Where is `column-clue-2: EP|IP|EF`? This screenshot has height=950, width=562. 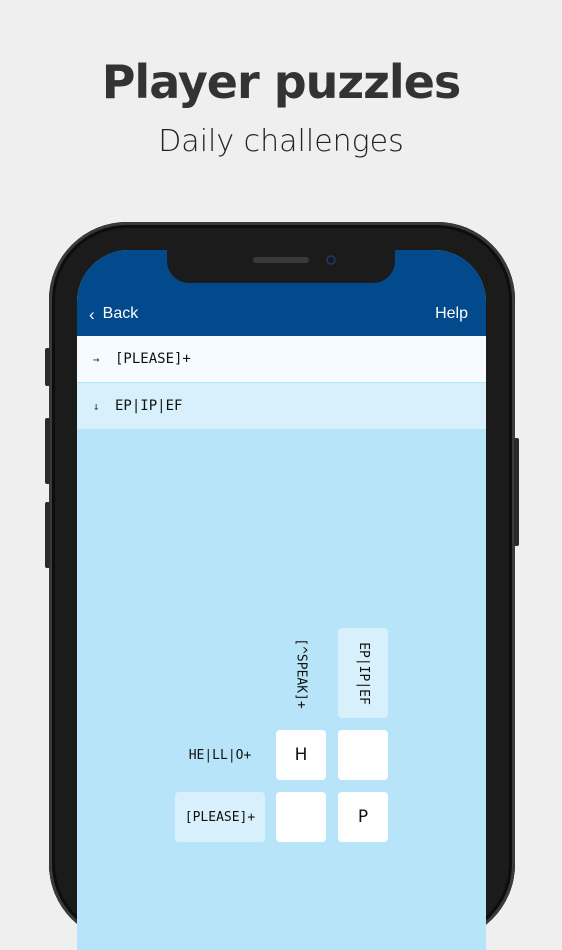
column-clue-2: EP|IP|EF is located at coordinates (363, 673).